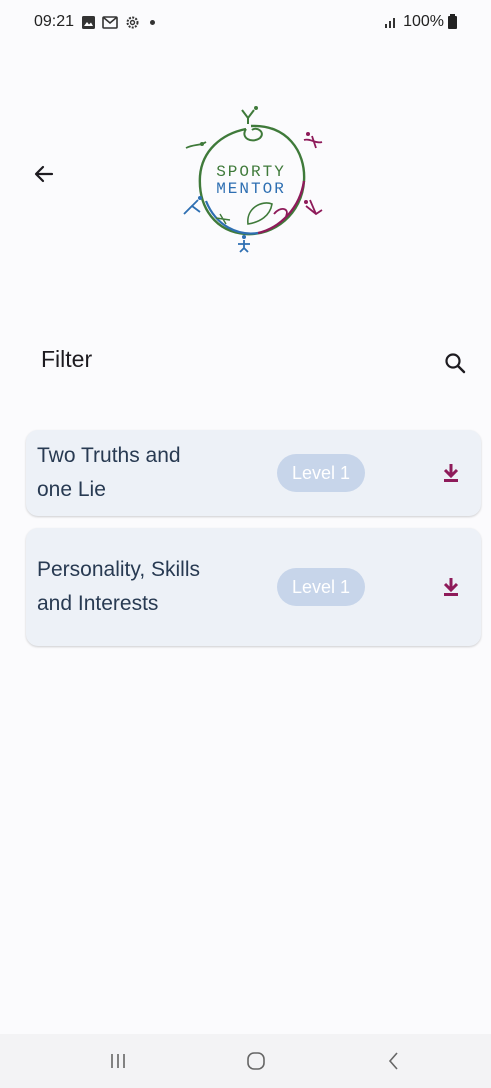 The width and height of the screenshot is (491, 1088). I want to click on search-button, so click(455, 363).